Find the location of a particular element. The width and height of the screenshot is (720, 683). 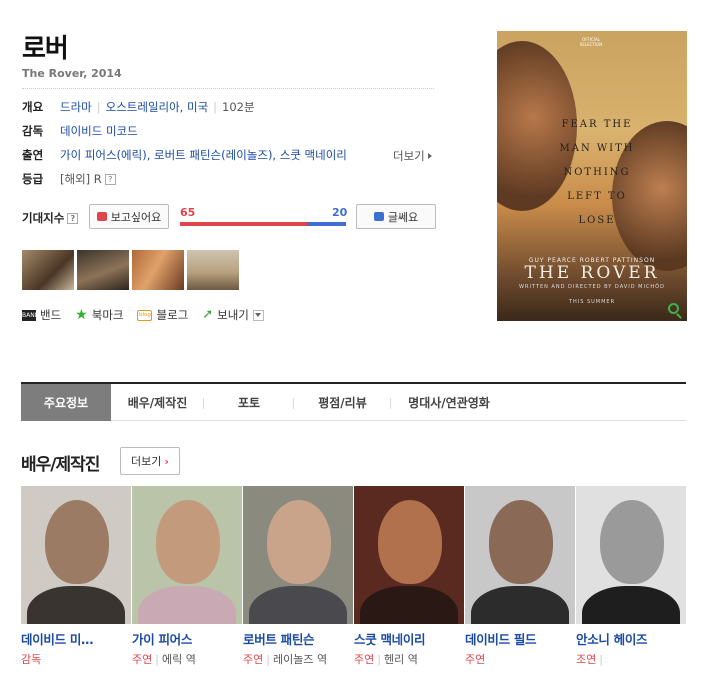

still-thumbnails is located at coordinates (130, 270).